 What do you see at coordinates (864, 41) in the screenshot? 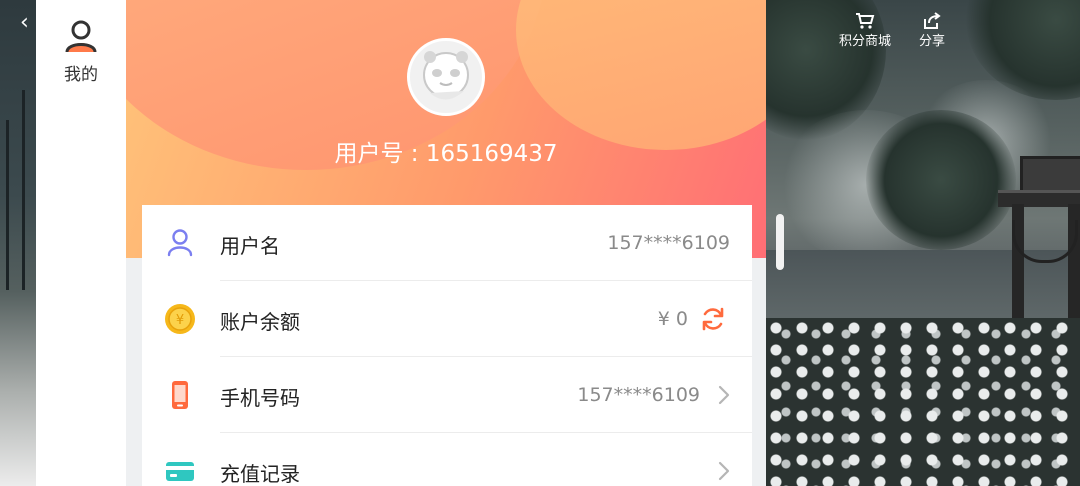
I see `points-mall-label: 积分商城` at bounding box center [864, 41].